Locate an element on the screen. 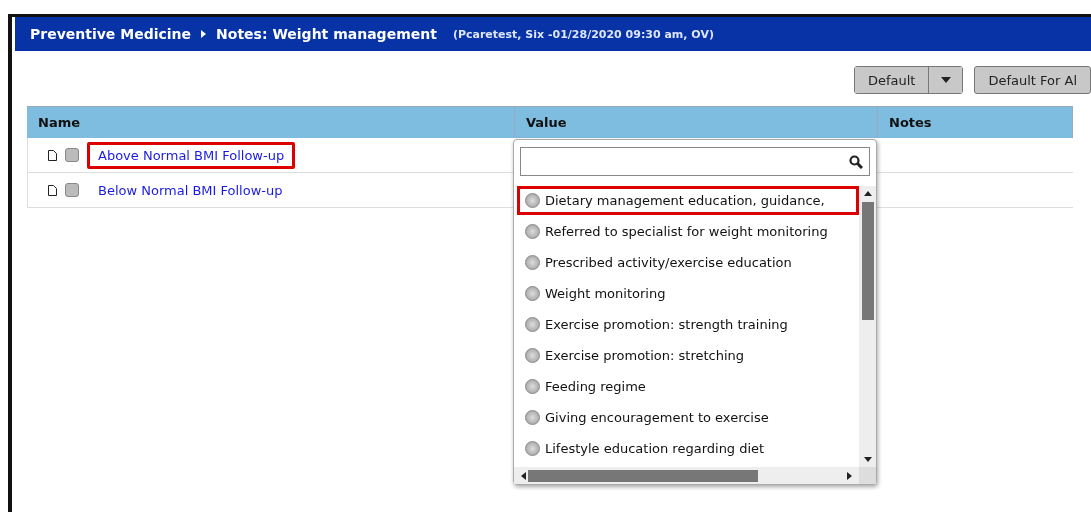 The height and width of the screenshot is (512, 1091). option-label: Giving encouragement to exercise is located at coordinates (657, 417).